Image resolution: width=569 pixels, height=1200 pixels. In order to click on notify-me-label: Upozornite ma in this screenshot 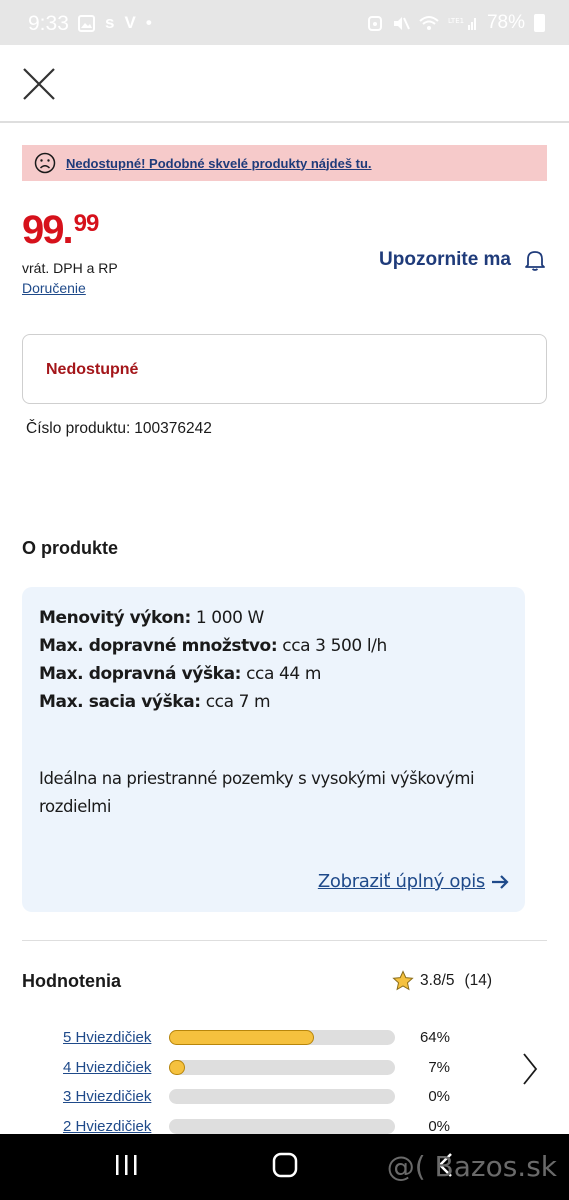, I will do `click(445, 259)`.